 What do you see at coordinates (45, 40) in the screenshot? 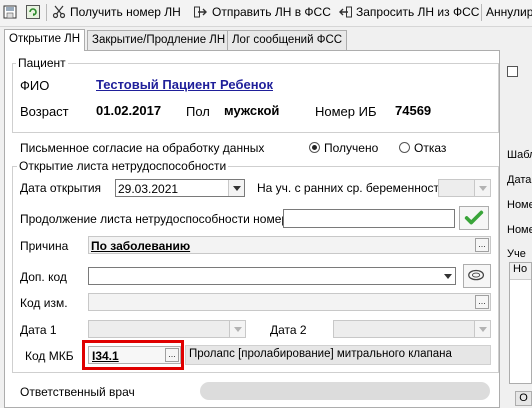
I see `tab-opening: Открытие ЛН` at bounding box center [45, 40].